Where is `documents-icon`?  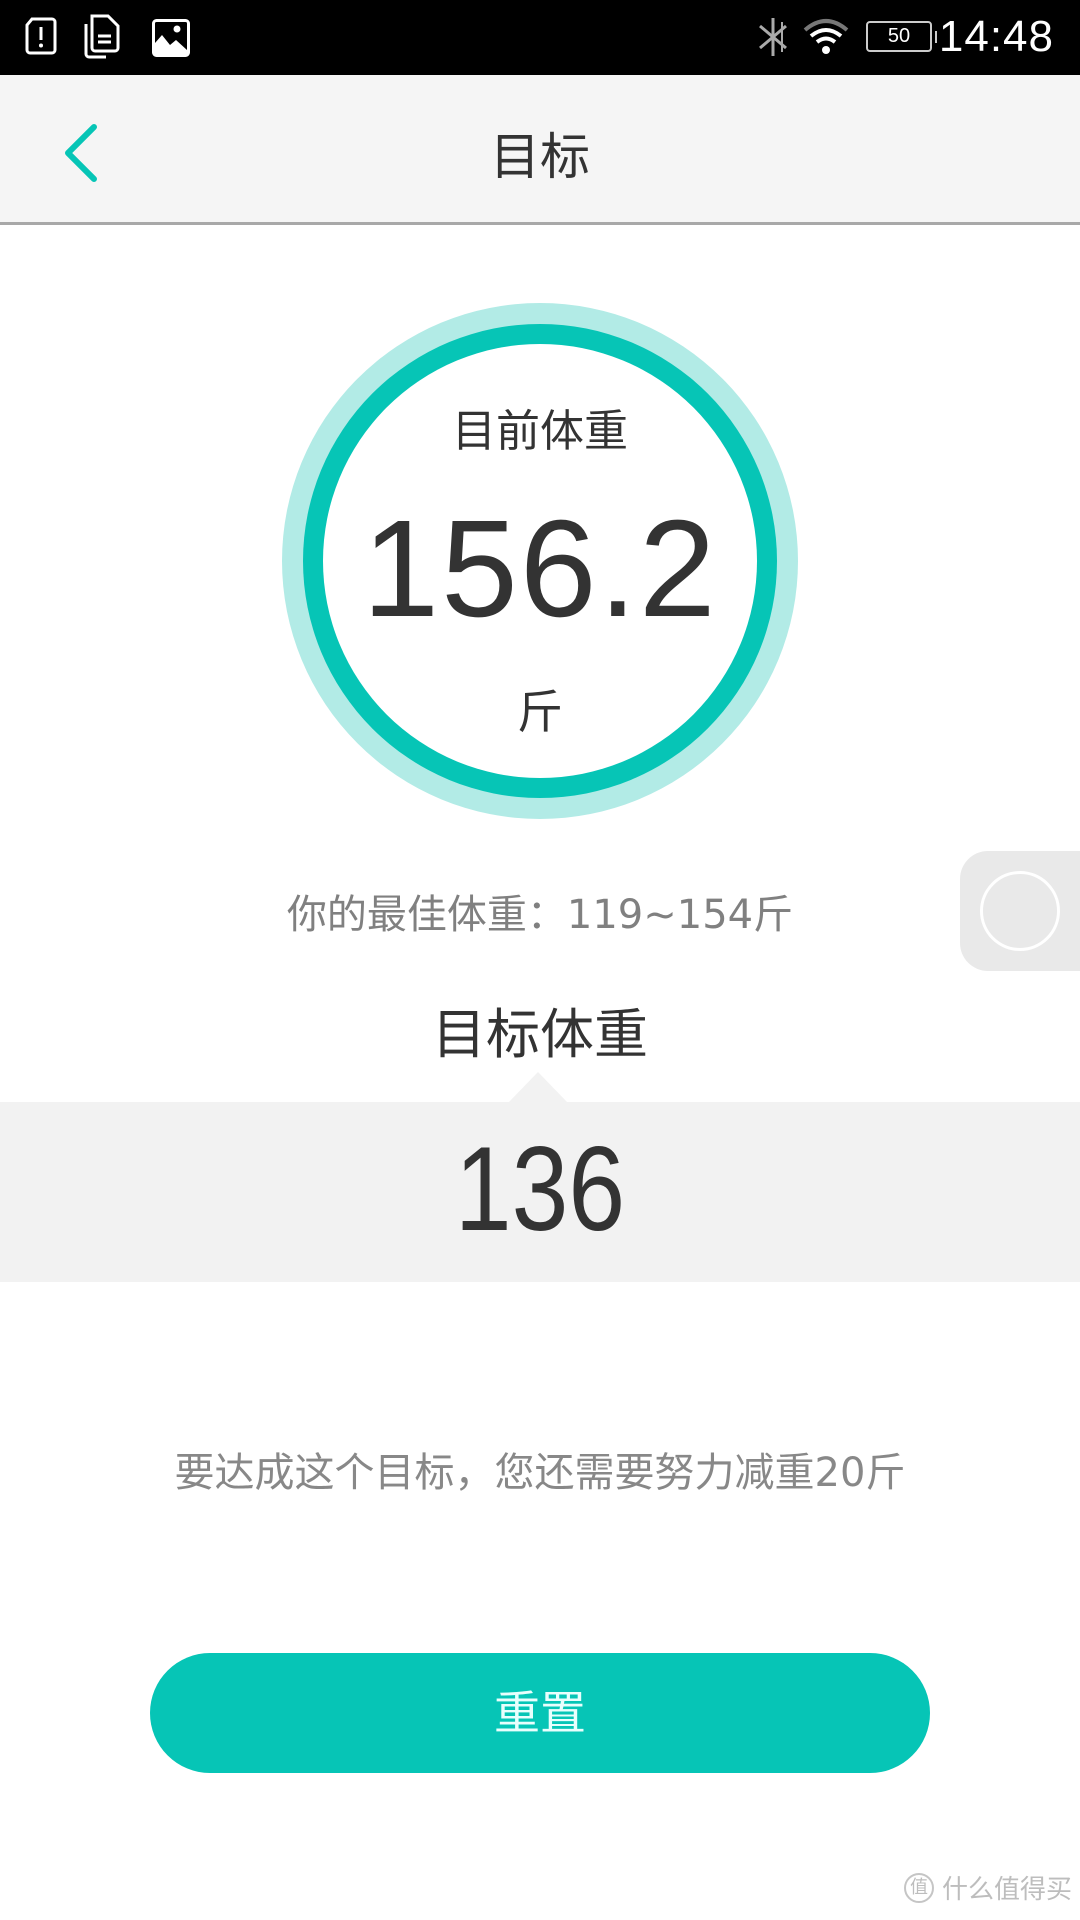 documents-icon is located at coordinates (102, 39).